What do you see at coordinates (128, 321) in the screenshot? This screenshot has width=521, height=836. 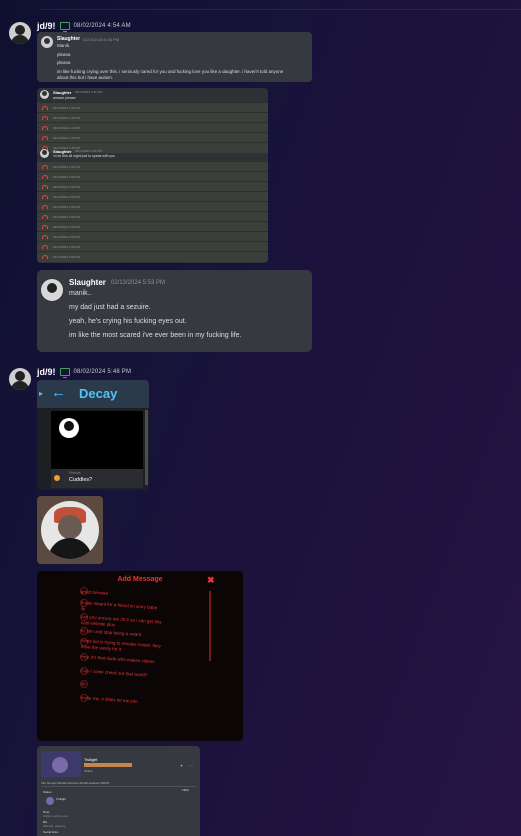 I see `quoted-line: yeah, he's crying his fucking eyes out.` at bounding box center [128, 321].